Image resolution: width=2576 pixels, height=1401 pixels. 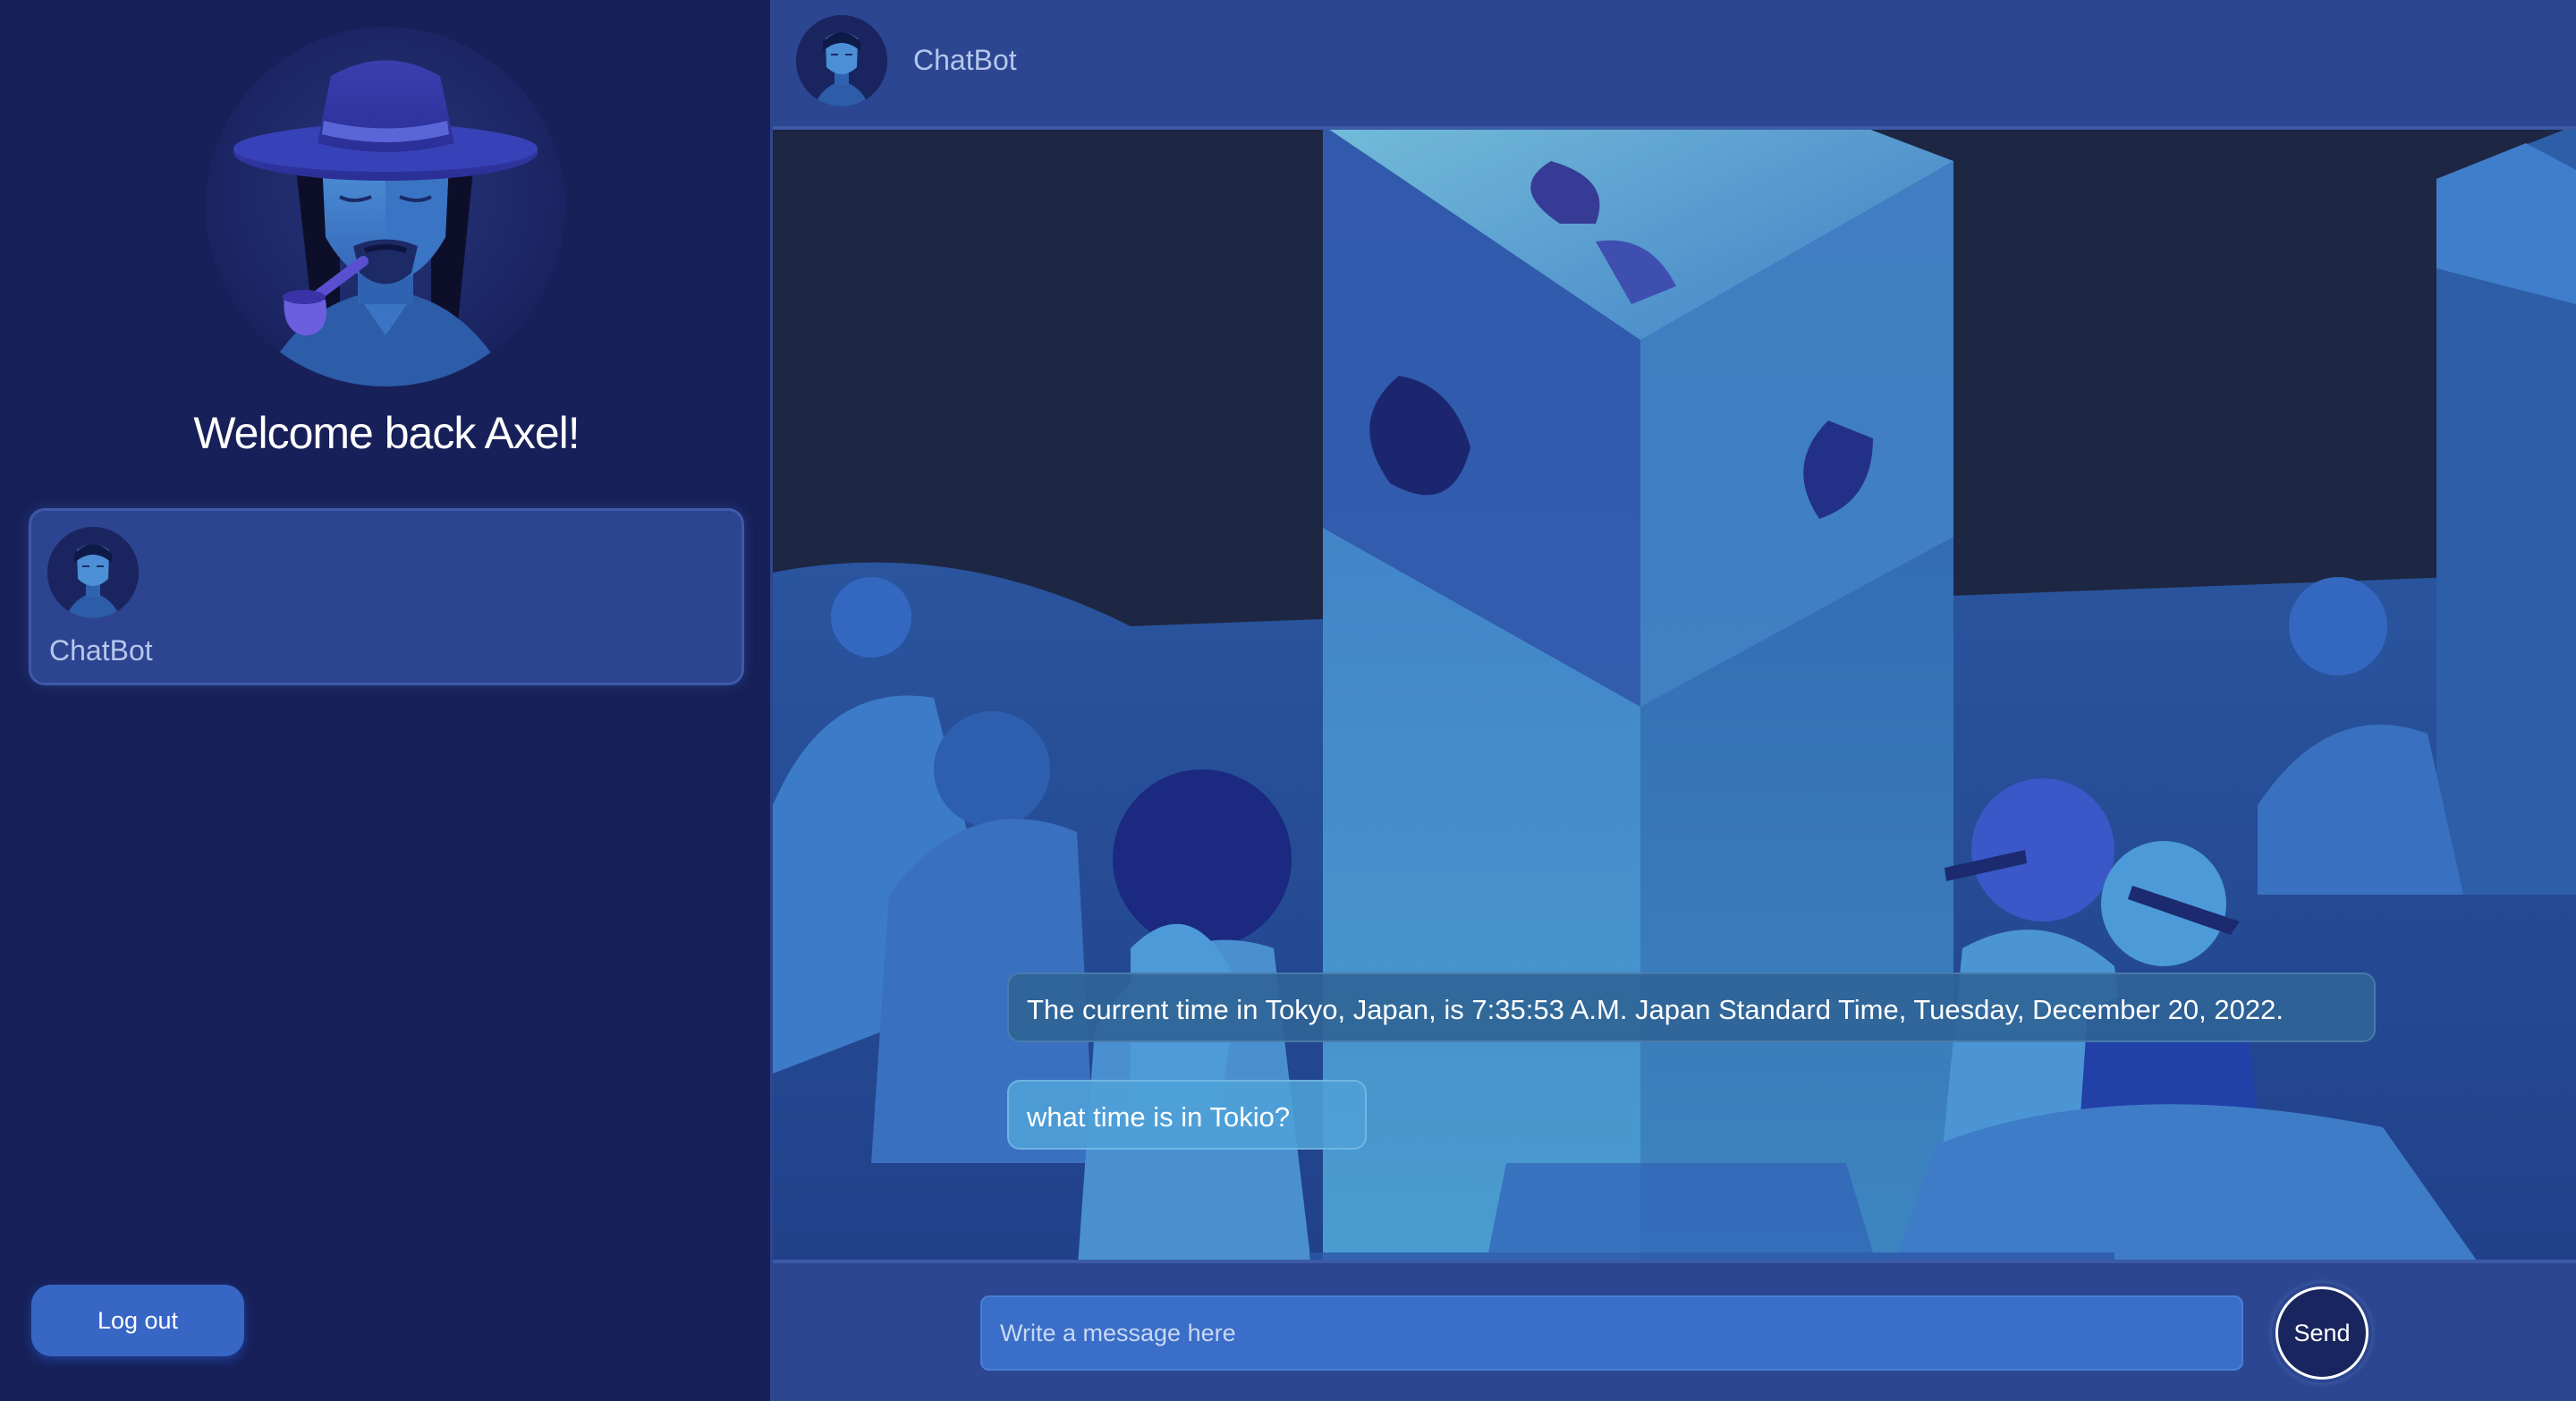 What do you see at coordinates (965, 60) in the screenshot?
I see `chat-contact-name: ChatBot` at bounding box center [965, 60].